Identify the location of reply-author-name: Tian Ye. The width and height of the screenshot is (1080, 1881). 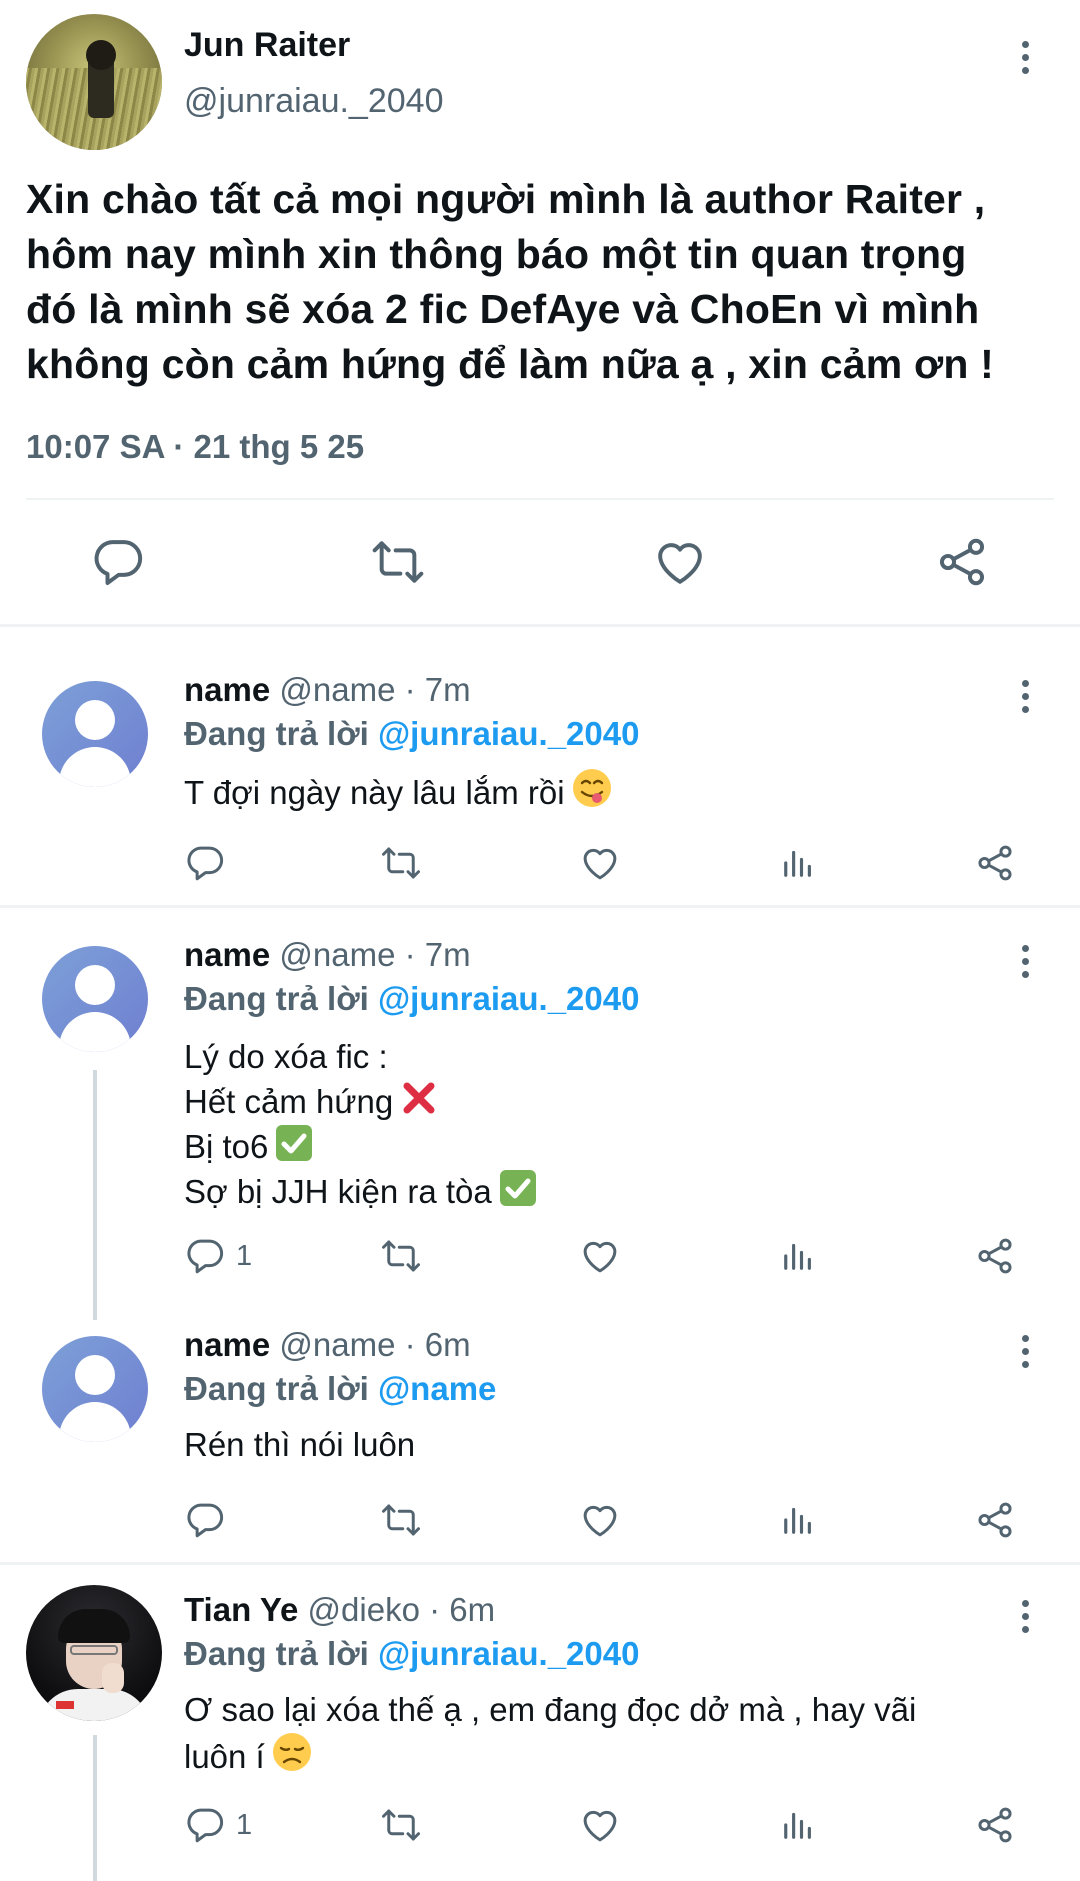
(241, 1609).